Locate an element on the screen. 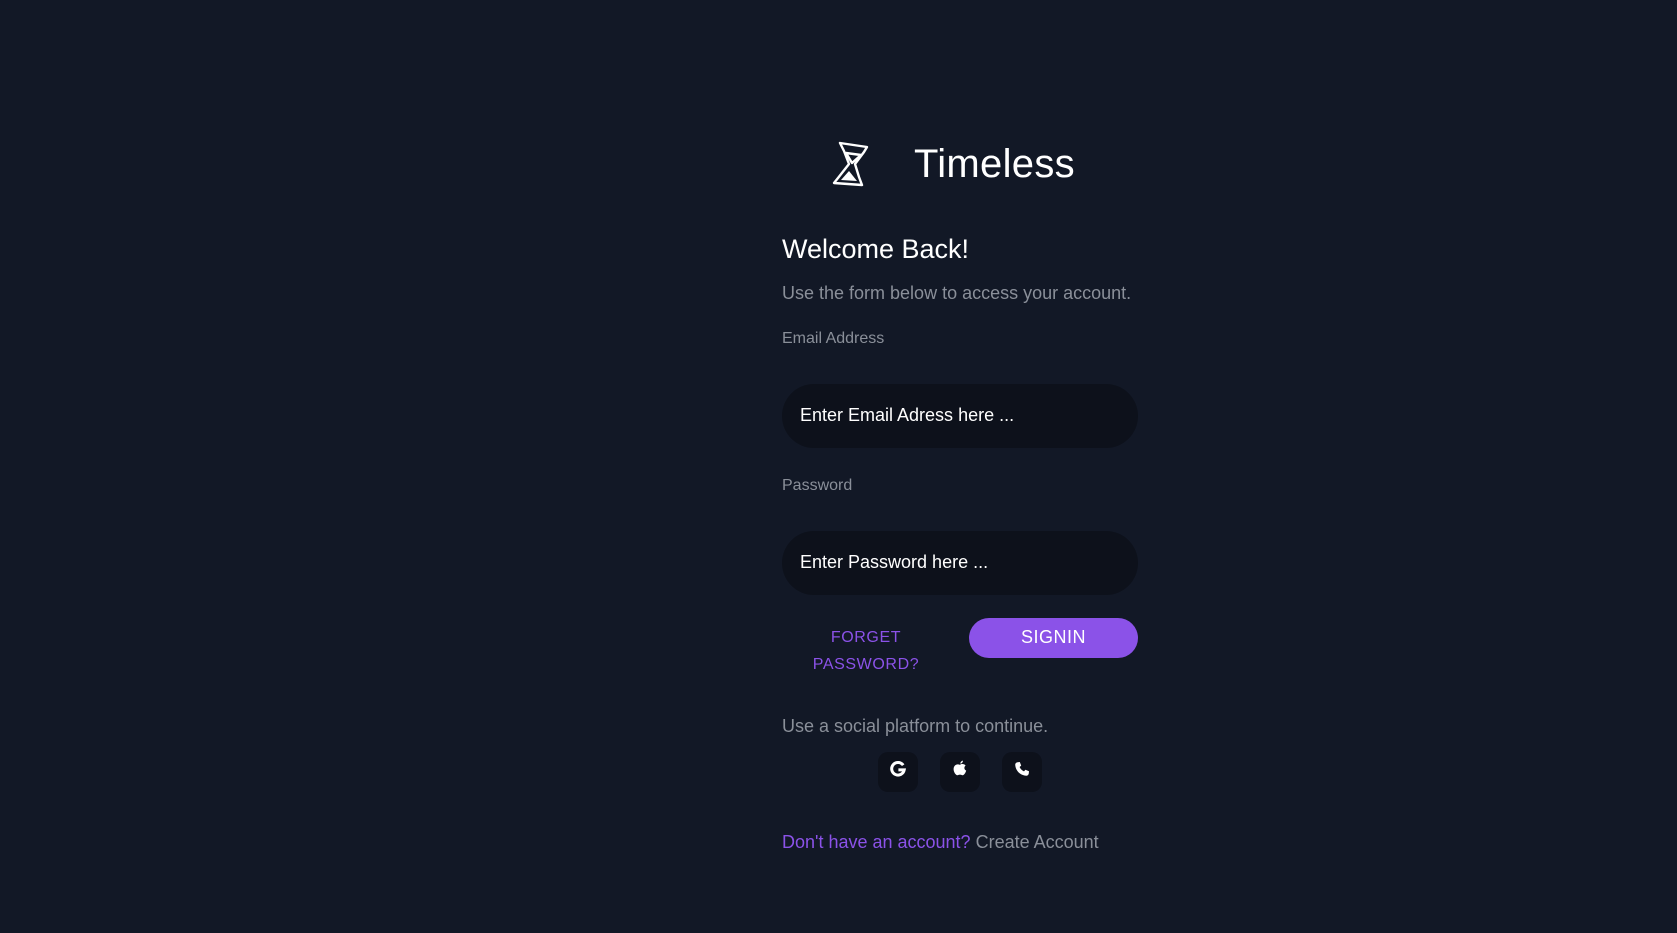 This screenshot has width=1677, height=933. welcome-title: Welcome Back! is located at coordinates (876, 249).